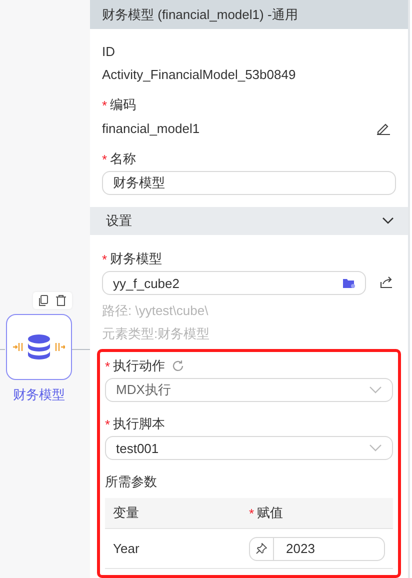  What do you see at coordinates (123, 159) in the screenshot?
I see `field-label: 名称` at bounding box center [123, 159].